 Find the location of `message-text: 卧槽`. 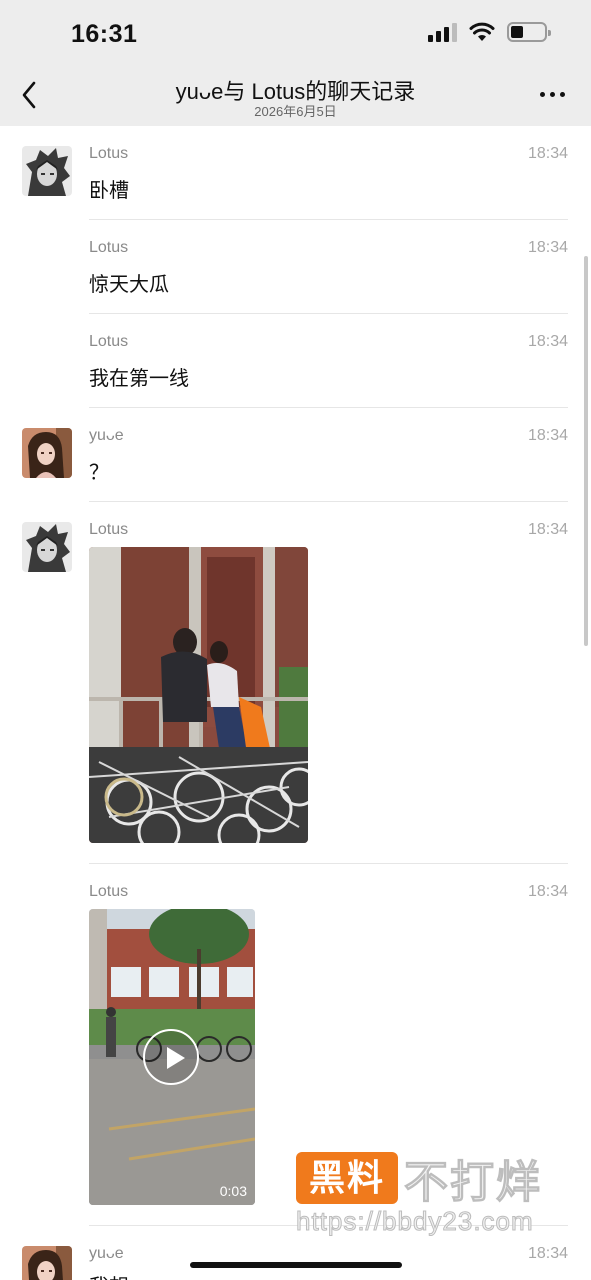

message-text: 卧槽 is located at coordinates (109, 188).